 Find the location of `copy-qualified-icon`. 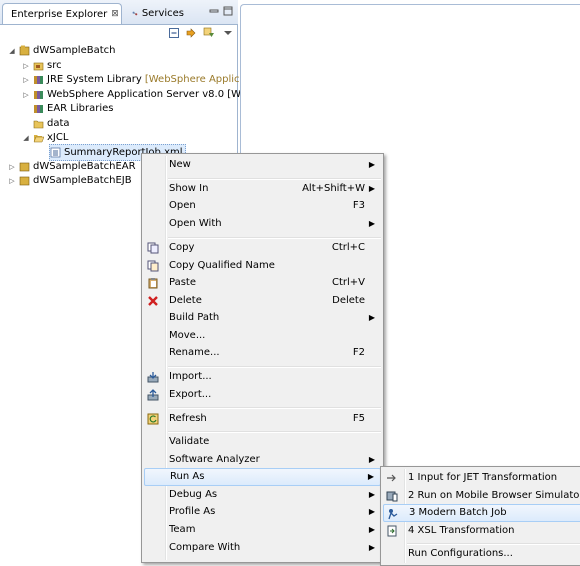

copy-qualified-icon is located at coordinates (153, 266).